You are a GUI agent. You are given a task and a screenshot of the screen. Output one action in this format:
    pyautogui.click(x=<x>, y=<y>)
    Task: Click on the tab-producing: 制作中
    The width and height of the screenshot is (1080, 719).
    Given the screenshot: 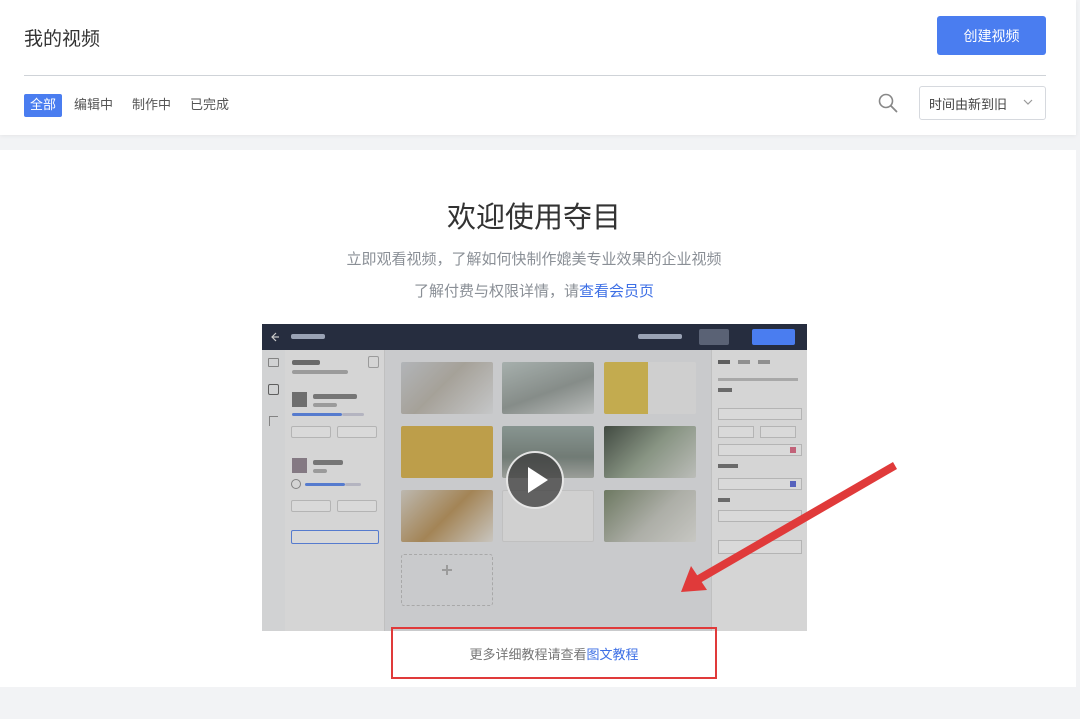 What is the action you would take?
    pyautogui.click(x=151, y=105)
    